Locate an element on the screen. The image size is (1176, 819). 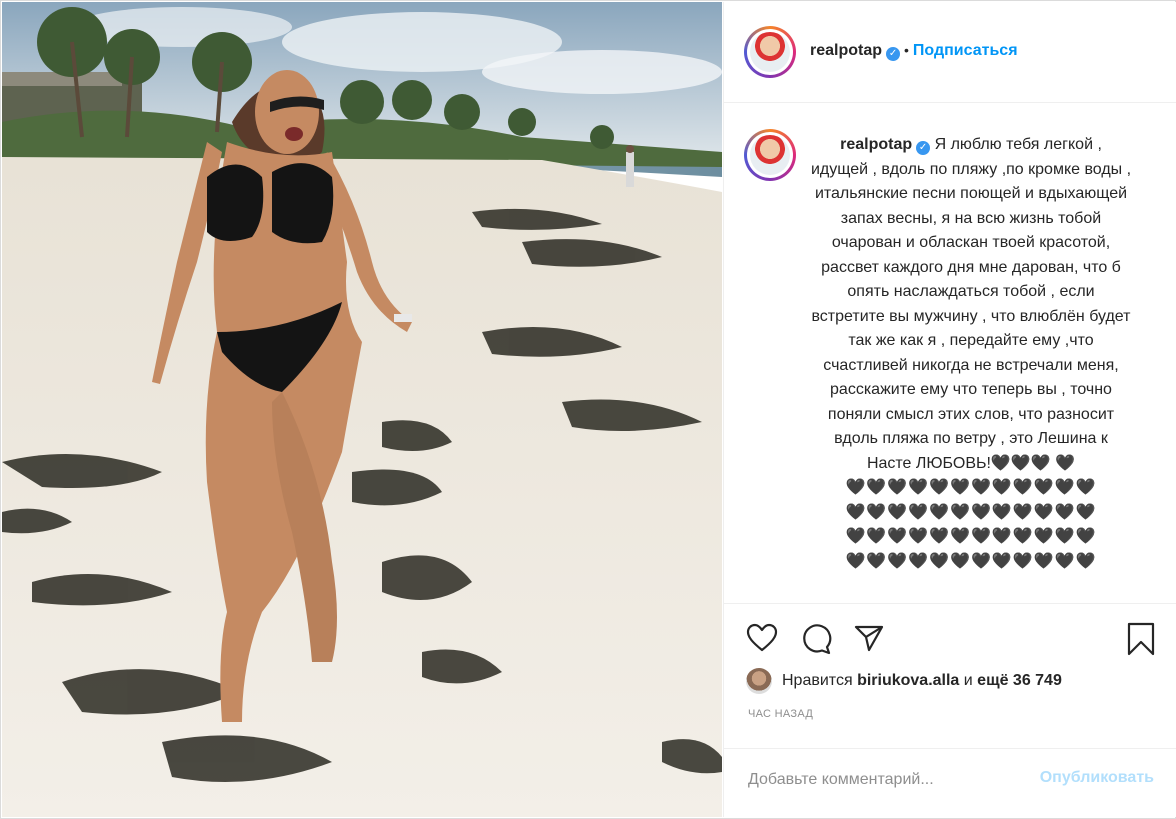
liker-avatar is located at coordinates (759, 680).